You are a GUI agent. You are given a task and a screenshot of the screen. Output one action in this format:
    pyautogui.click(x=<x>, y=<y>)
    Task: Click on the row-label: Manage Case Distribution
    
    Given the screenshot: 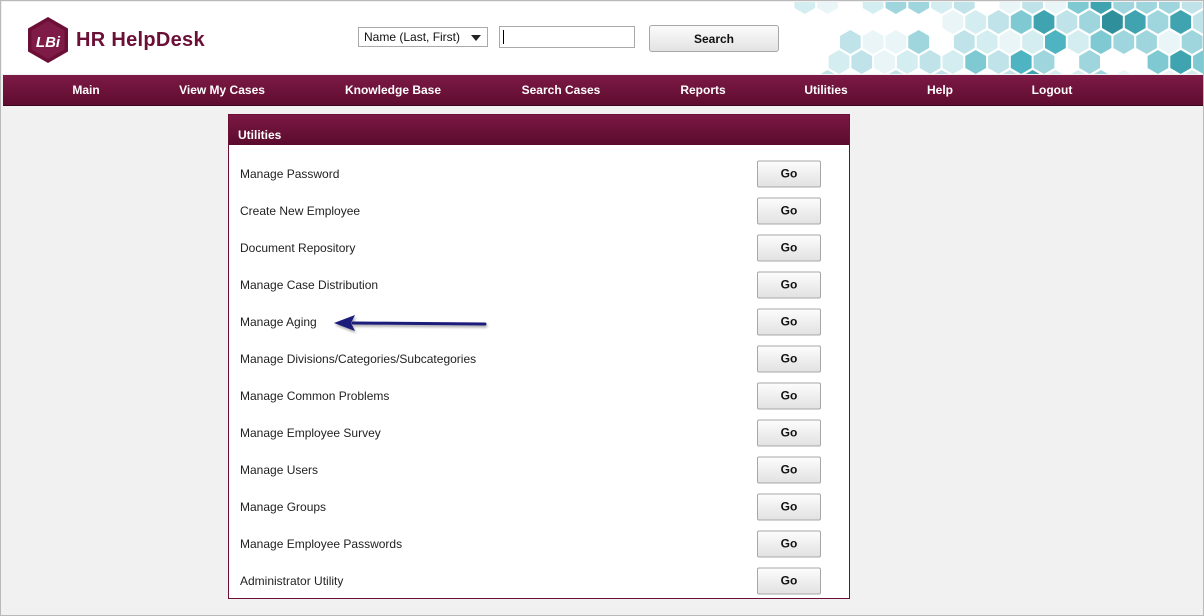 What is the action you would take?
    pyautogui.click(x=309, y=284)
    